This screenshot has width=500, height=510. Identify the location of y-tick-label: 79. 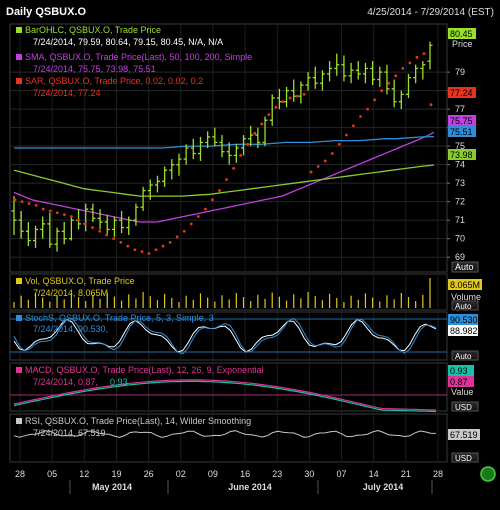
(460, 72).